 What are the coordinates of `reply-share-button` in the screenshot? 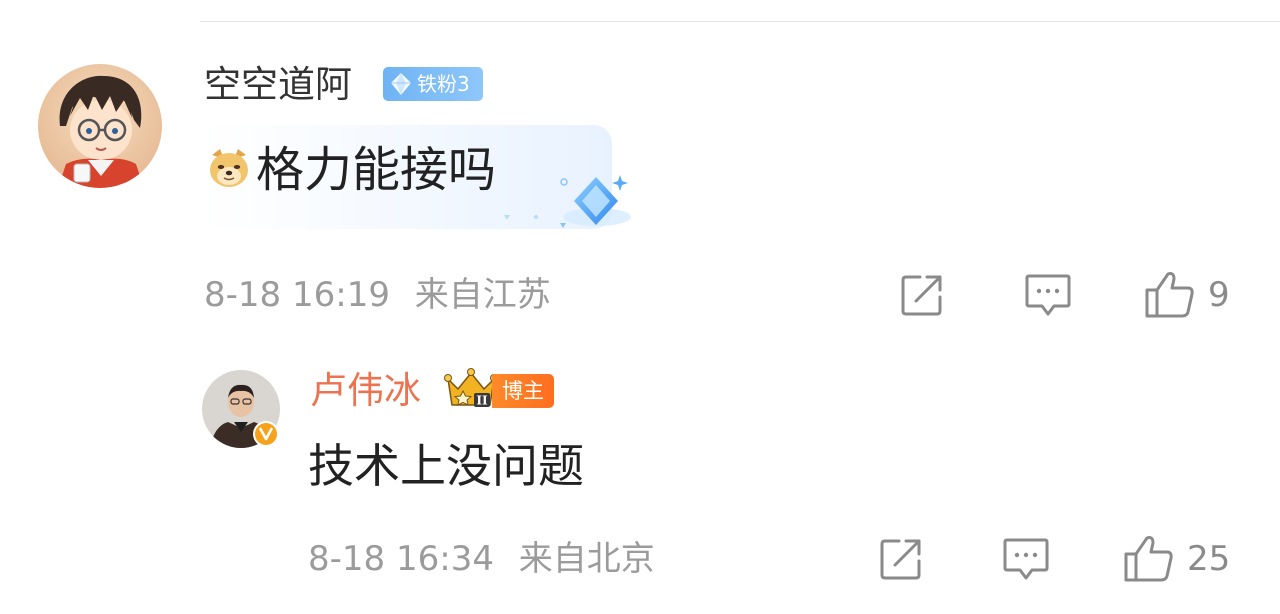 It's located at (902, 559).